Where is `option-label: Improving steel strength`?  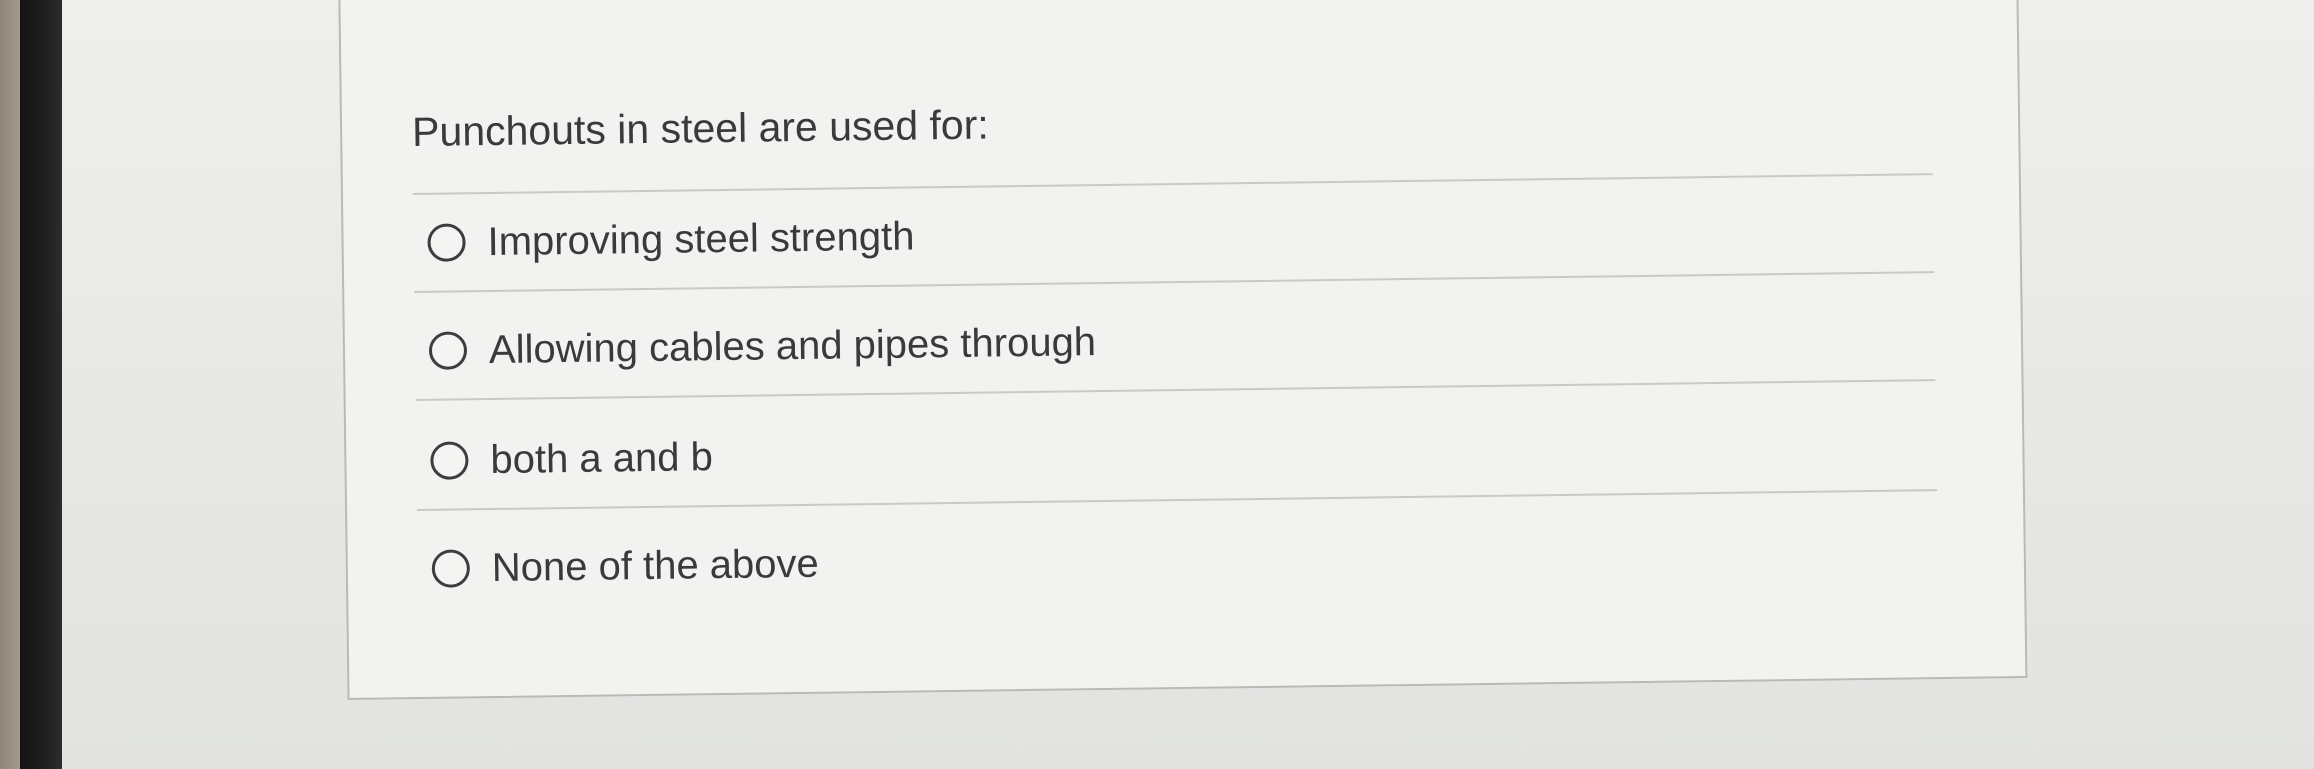
option-label: Improving steel strength is located at coordinates (701, 238).